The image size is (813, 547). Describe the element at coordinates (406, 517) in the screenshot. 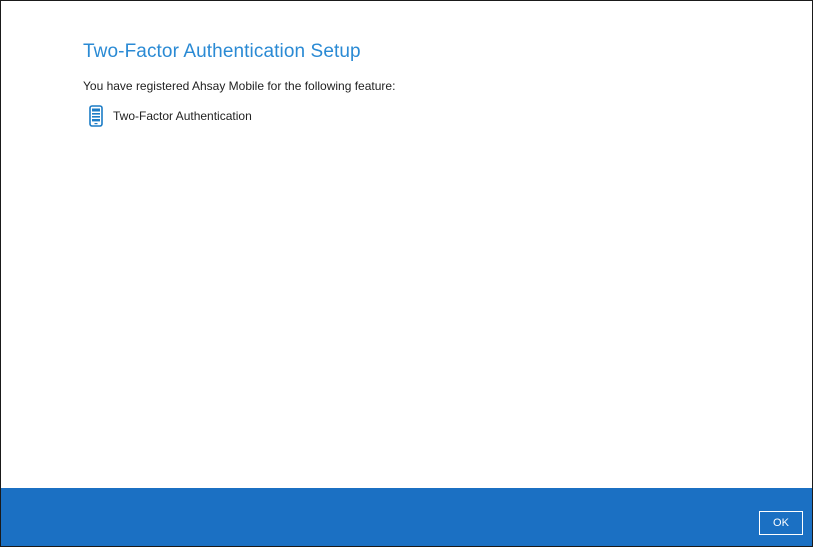

I see `footer-bar: OK` at that location.